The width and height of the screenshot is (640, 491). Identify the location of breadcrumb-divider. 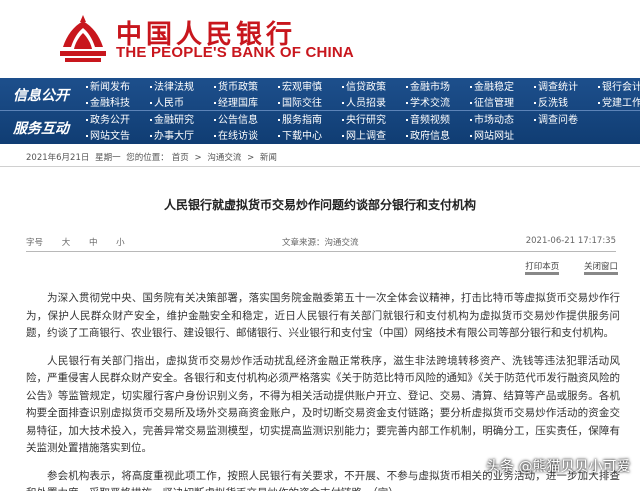
(320, 166).